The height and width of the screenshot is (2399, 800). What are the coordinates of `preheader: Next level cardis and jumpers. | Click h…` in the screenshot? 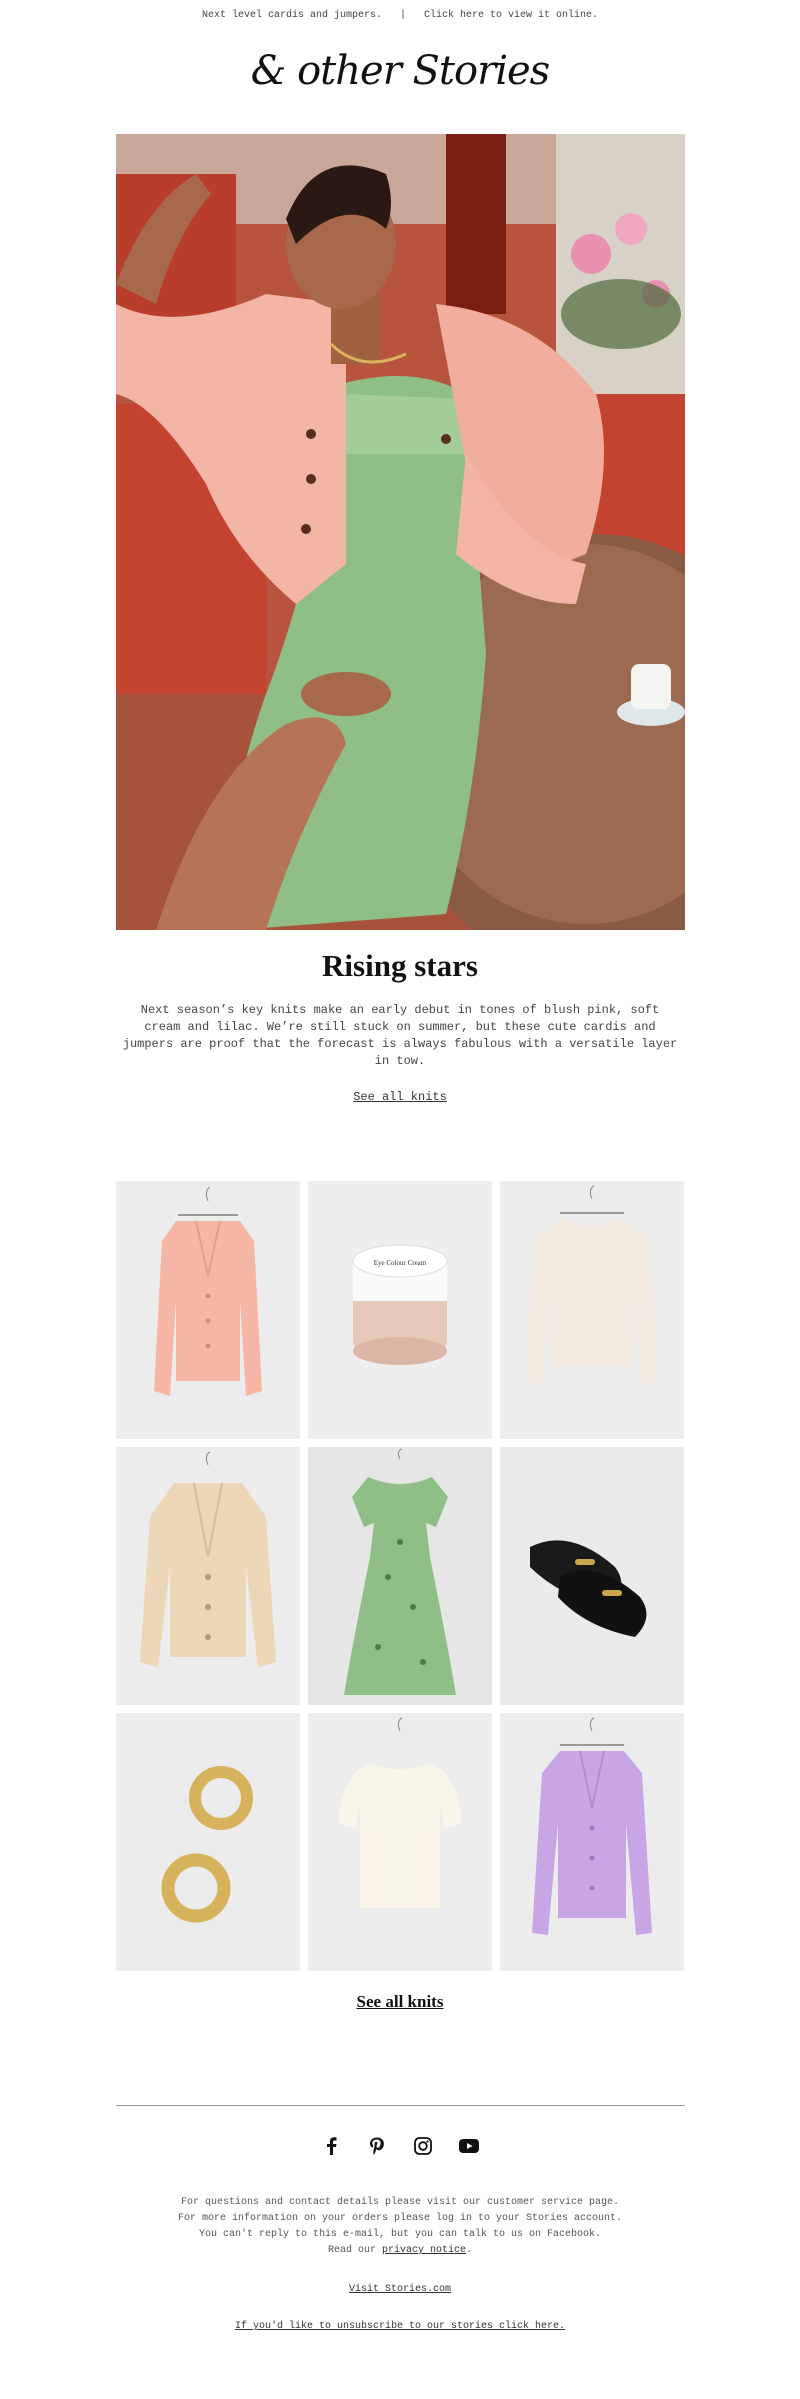 It's located at (400, 15).